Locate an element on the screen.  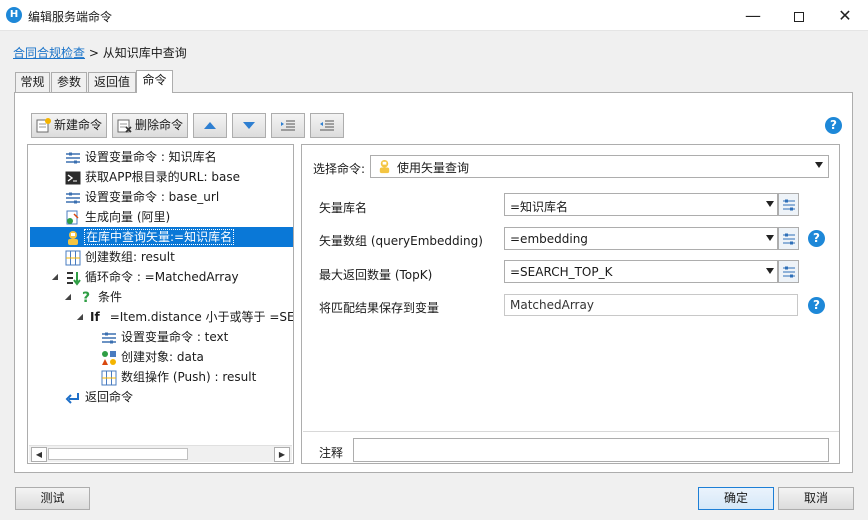
tree-horizontal-scrollbar: ◀ ▶ is located at coordinates (160, 453).